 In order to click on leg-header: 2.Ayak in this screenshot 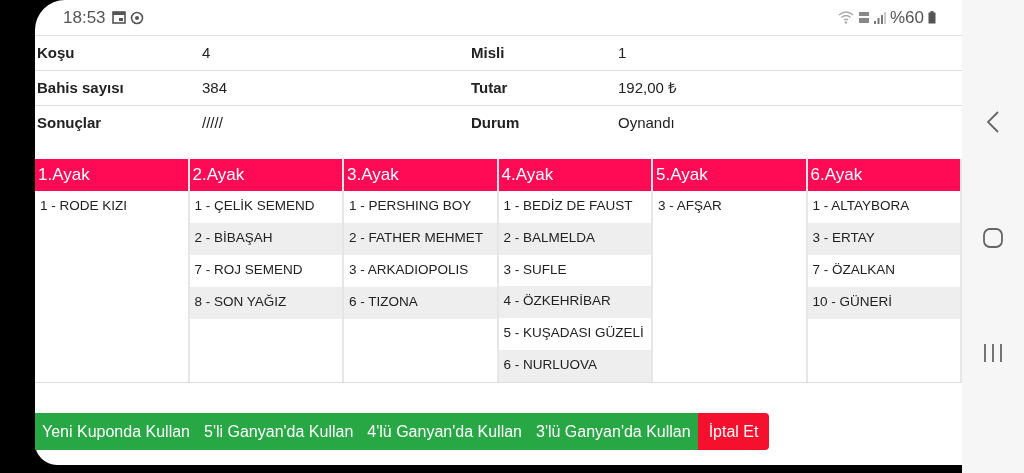, I will do `click(265, 175)`.